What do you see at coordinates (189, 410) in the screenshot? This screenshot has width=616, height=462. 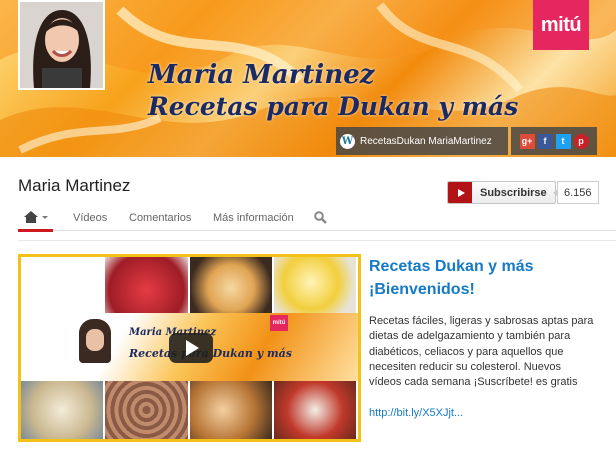 I see `thumbnail-bottom-collage` at bounding box center [189, 410].